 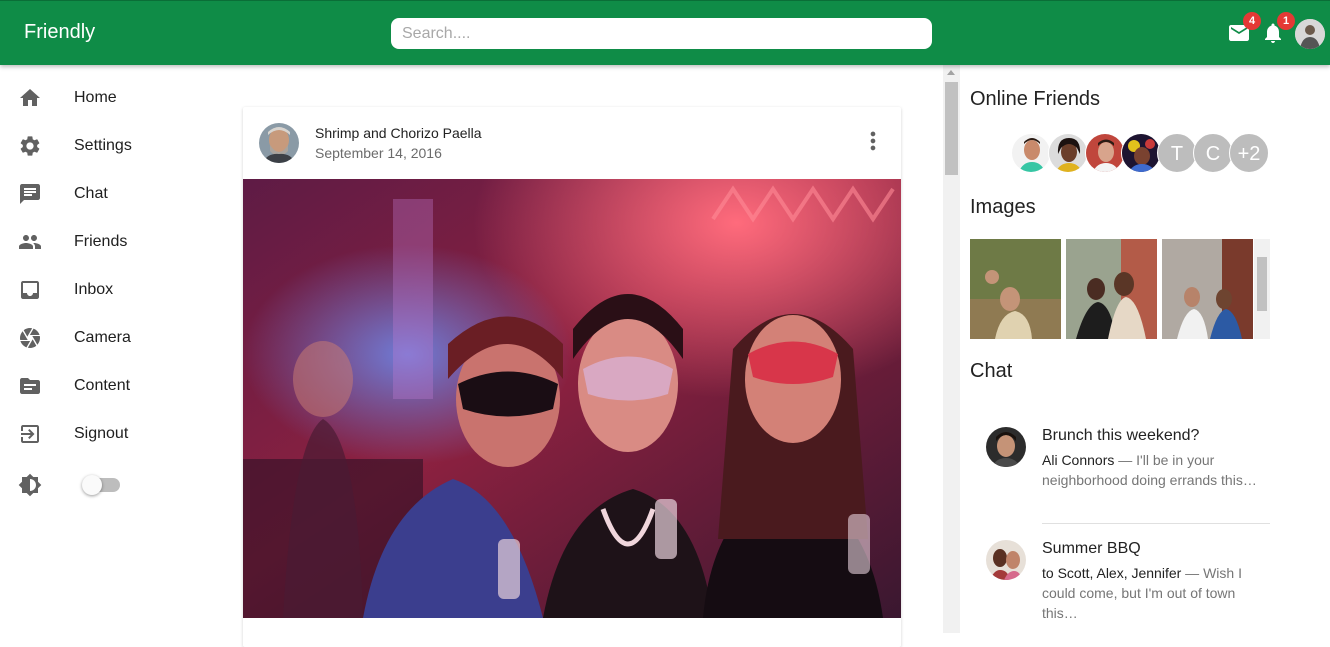 I want to click on sidebar-item-settings: Settings, so click(x=100, y=146).